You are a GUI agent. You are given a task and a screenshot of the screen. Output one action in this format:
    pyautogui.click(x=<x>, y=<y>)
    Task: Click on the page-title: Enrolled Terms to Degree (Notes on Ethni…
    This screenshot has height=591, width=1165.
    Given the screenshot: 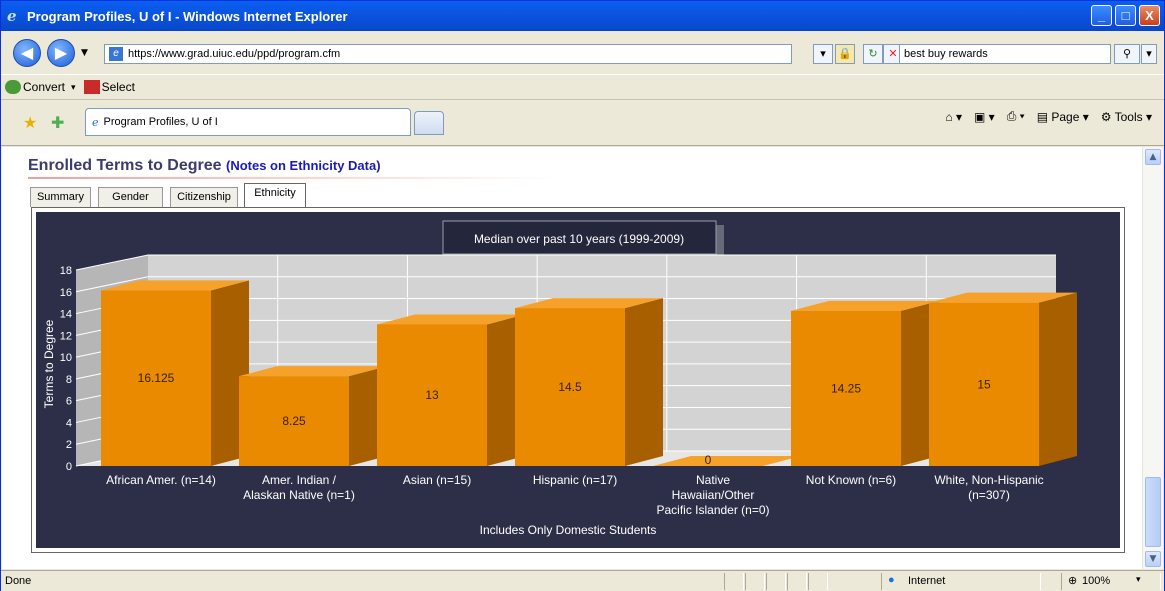 What is the action you would take?
    pyautogui.click(x=204, y=166)
    